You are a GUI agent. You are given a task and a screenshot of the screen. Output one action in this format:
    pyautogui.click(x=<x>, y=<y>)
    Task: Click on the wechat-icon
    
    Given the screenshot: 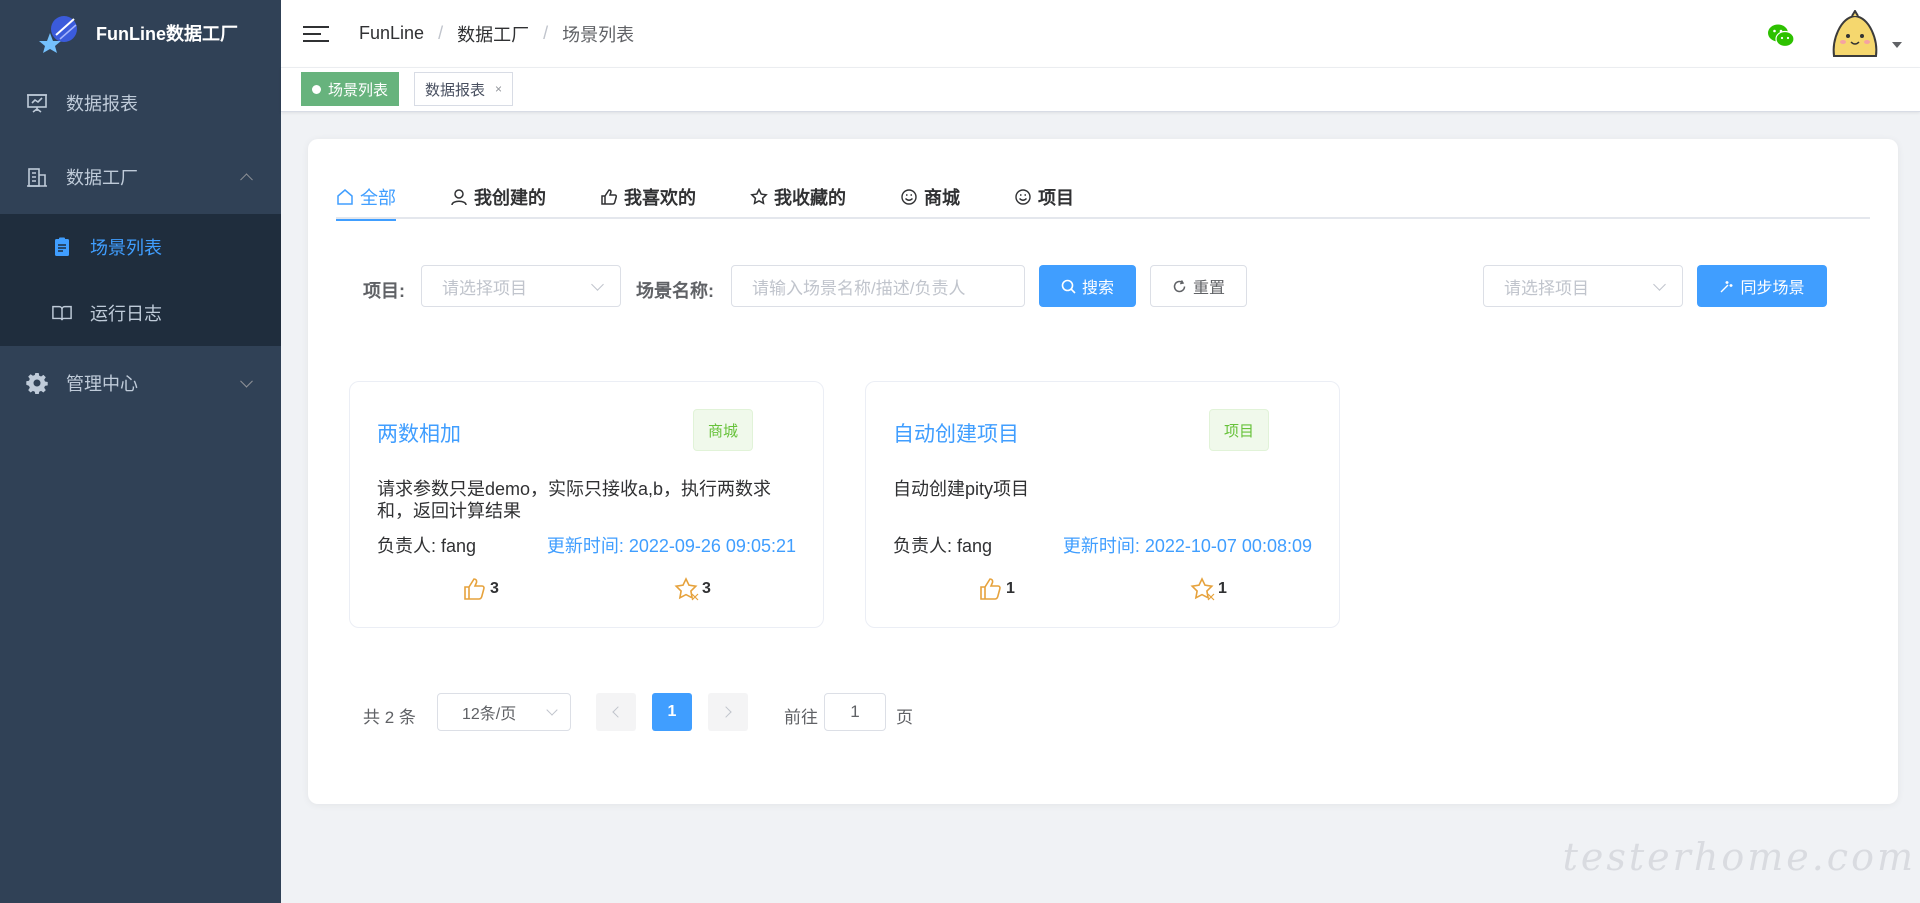 What is the action you would take?
    pyautogui.click(x=1781, y=36)
    